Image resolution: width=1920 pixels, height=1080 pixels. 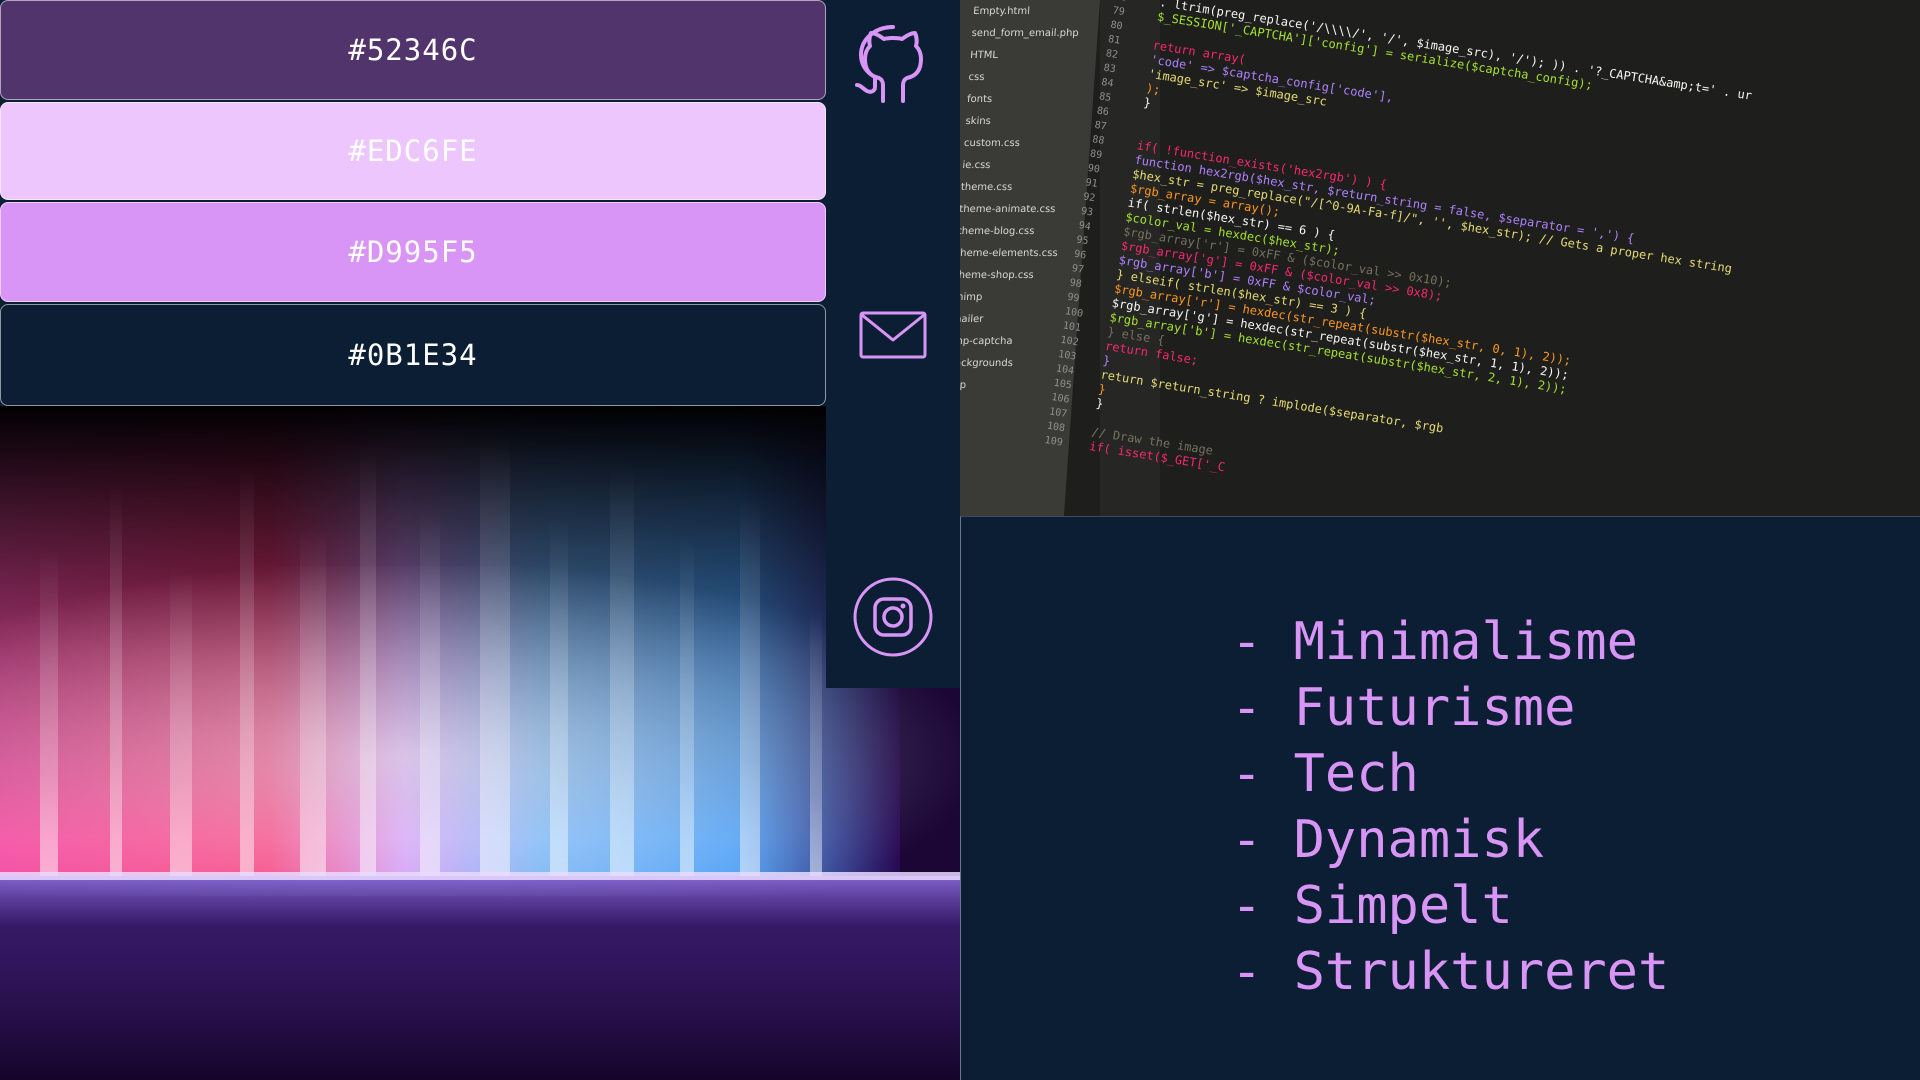 What do you see at coordinates (1094, 169) in the screenshot?
I see `code-line-number: 90` at bounding box center [1094, 169].